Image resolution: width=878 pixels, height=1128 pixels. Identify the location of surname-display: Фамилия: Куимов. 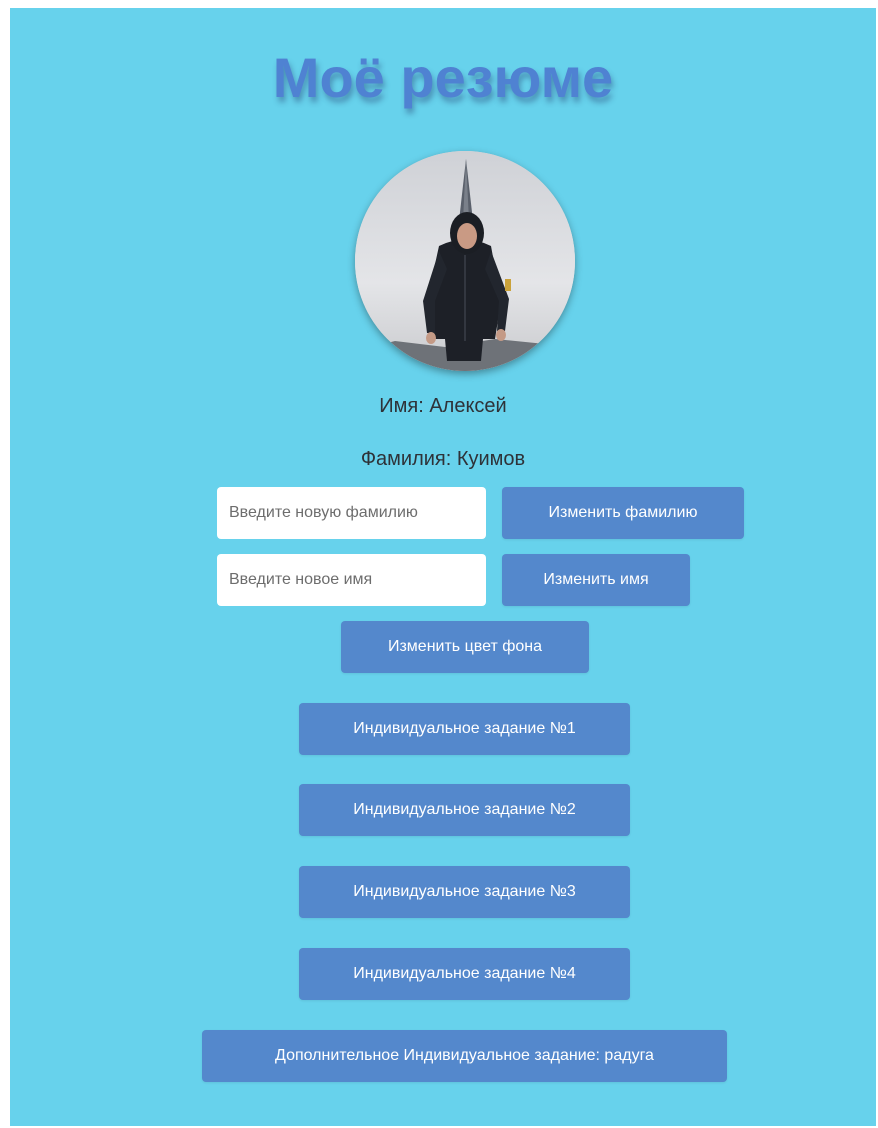
(443, 459).